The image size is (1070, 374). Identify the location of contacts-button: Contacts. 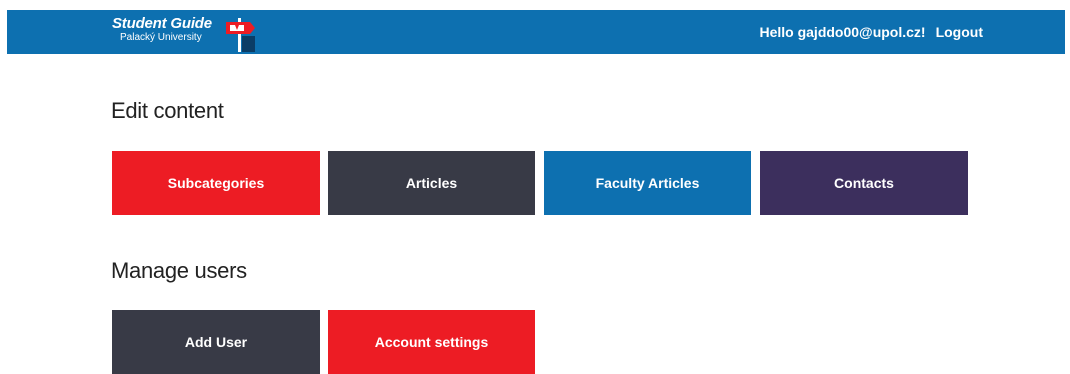
(864, 183).